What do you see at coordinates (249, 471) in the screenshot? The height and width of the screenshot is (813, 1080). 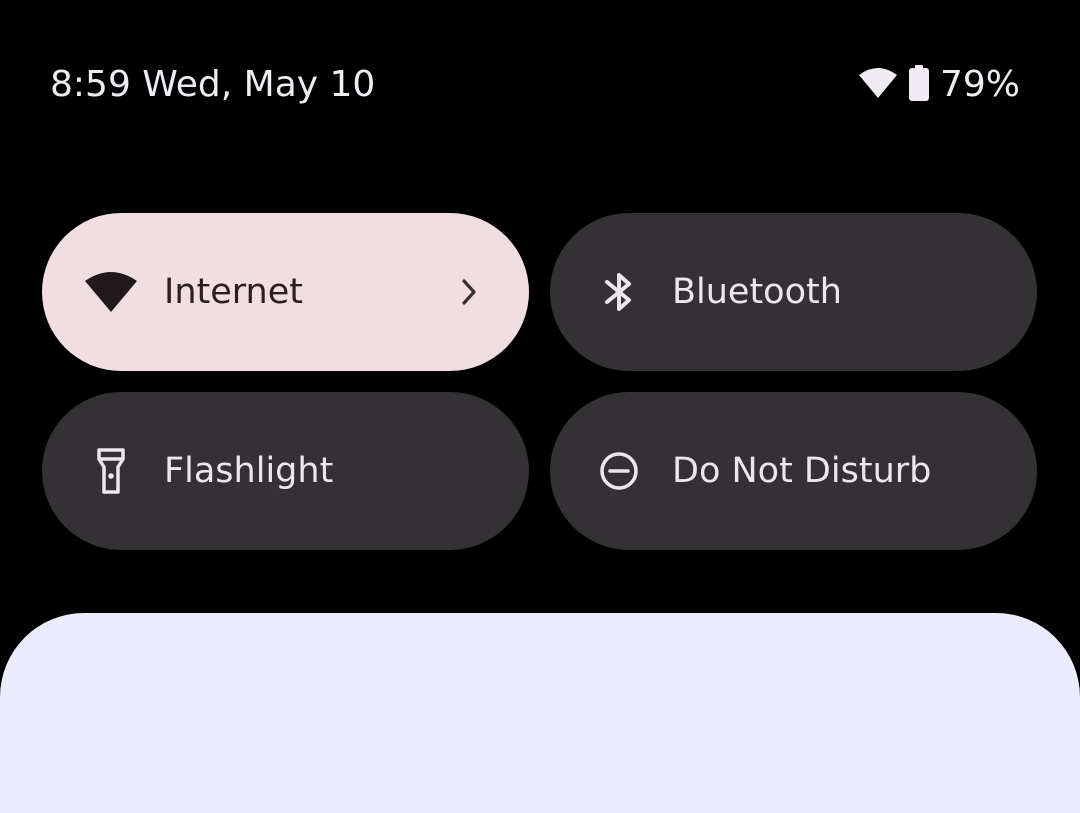 I see `flashlight-tile-label: Flashlight` at bounding box center [249, 471].